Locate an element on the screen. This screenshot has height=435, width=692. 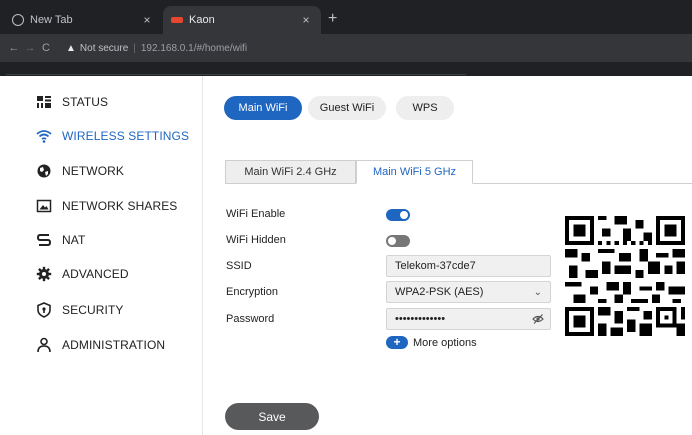
new-tab-button: + is located at coordinates (332, 19).